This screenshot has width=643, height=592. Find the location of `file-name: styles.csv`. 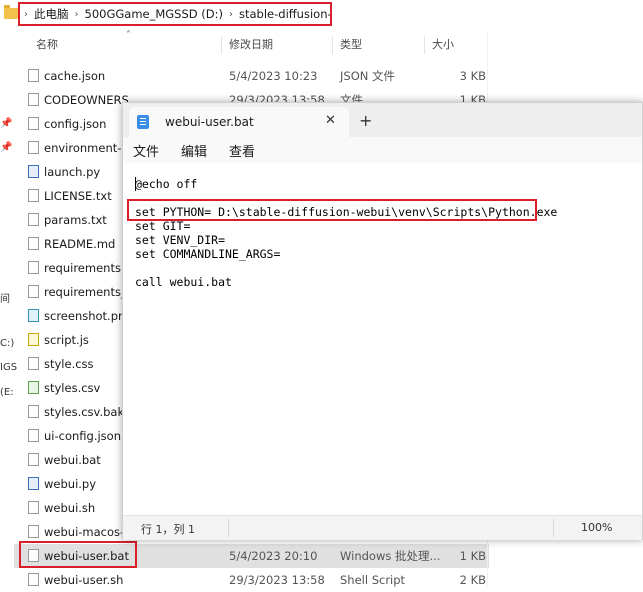

file-name: styles.csv is located at coordinates (72, 388).